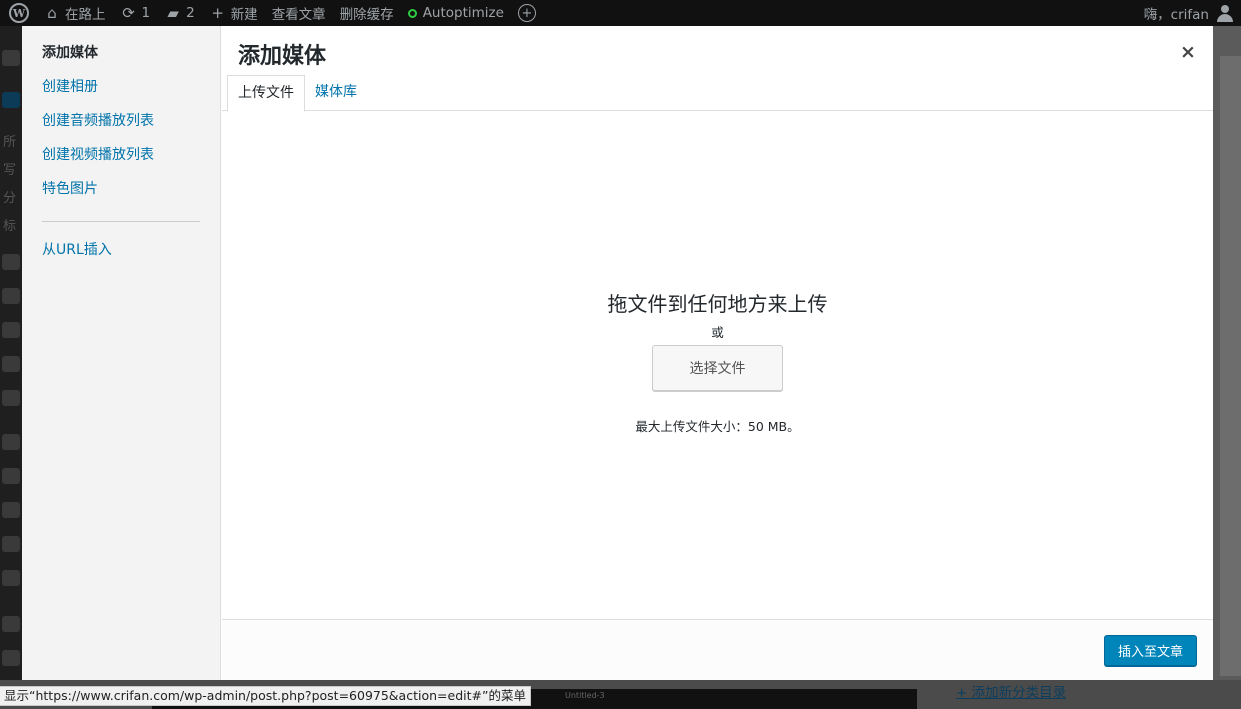 This screenshot has width=1241, height=709. Describe the element at coordinates (1225, 13) in the screenshot. I see `user-avatar-icon` at that location.